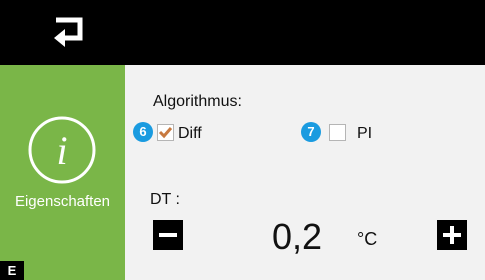 The height and width of the screenshot is (280, 485). What do you see at coordinates (337, 132) in the screenshot?
I see `pi-checkbox` at bounding box center [337, 132].